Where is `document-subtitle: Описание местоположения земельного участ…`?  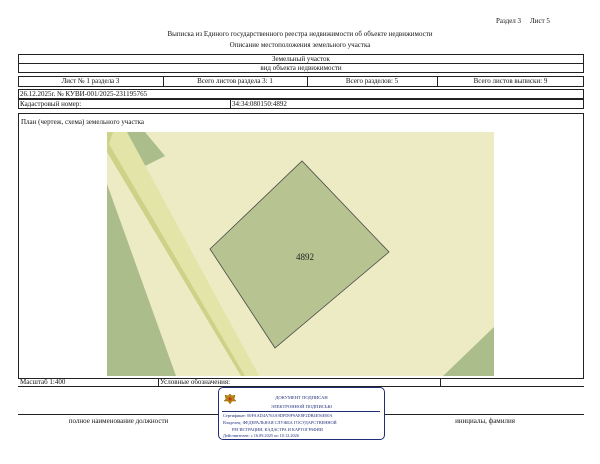 document-subtitle: Описание местоположения земельного участ… is located at coordinates (300, 45).